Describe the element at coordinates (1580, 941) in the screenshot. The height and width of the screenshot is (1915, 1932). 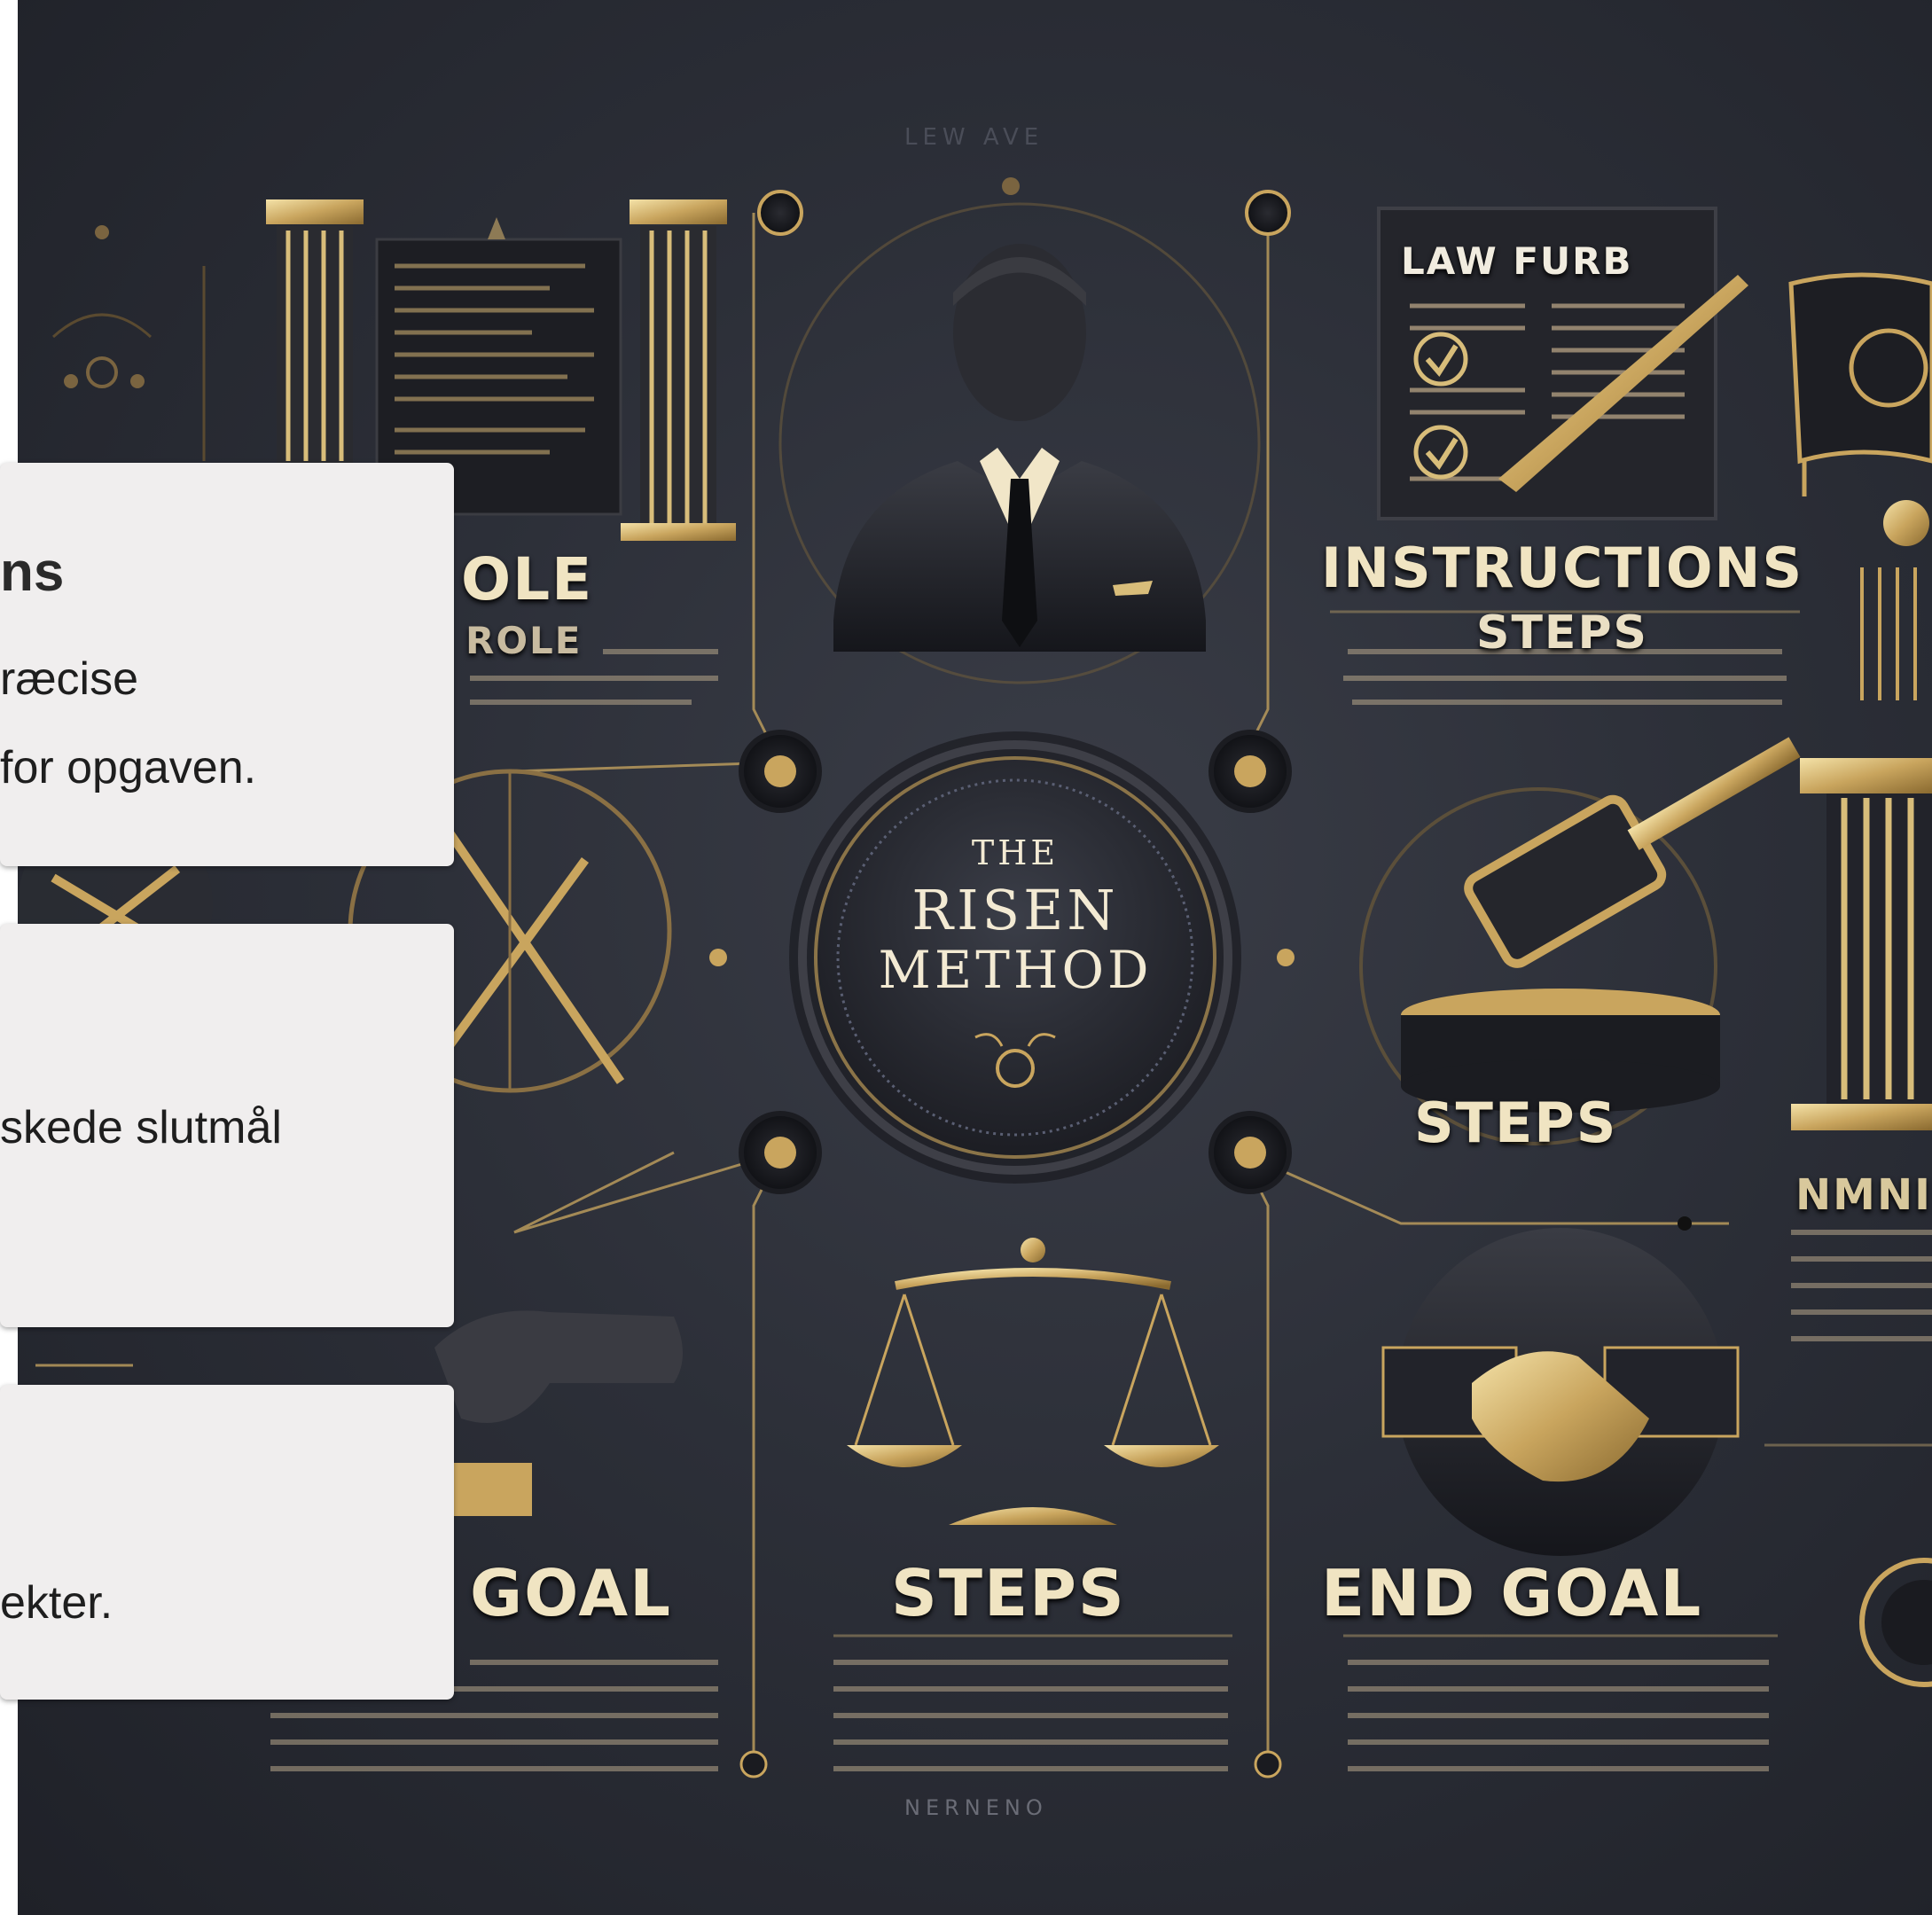
I see `gavel-decor` at that location.